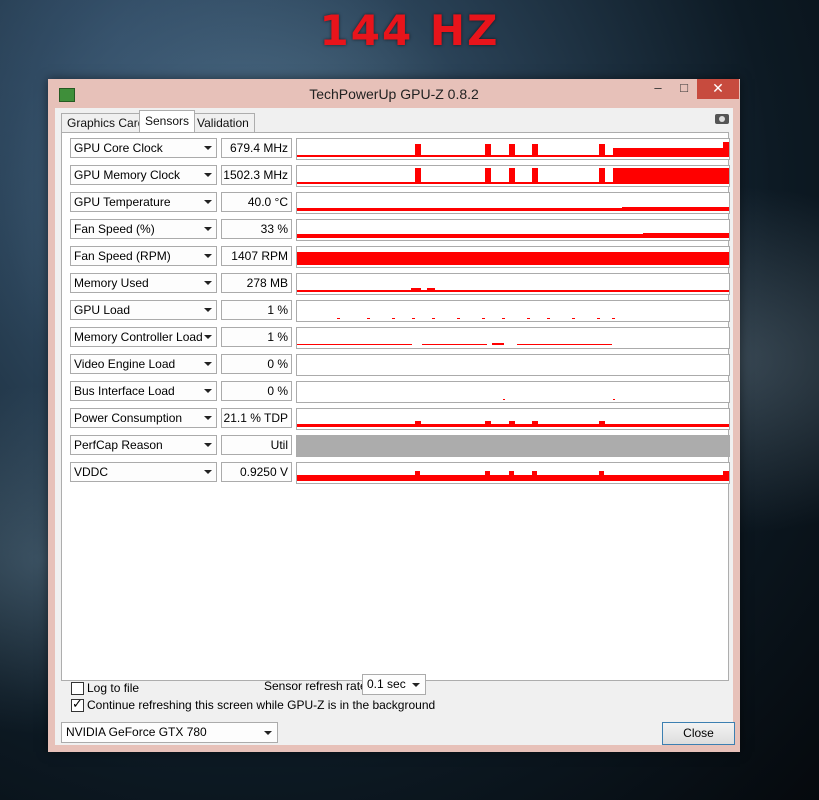 The height and width of the screenshot is (800, 819). I want to click on sensor-row-memory-controller-load: Memory Controller Load 1 %, so click(400, 338).